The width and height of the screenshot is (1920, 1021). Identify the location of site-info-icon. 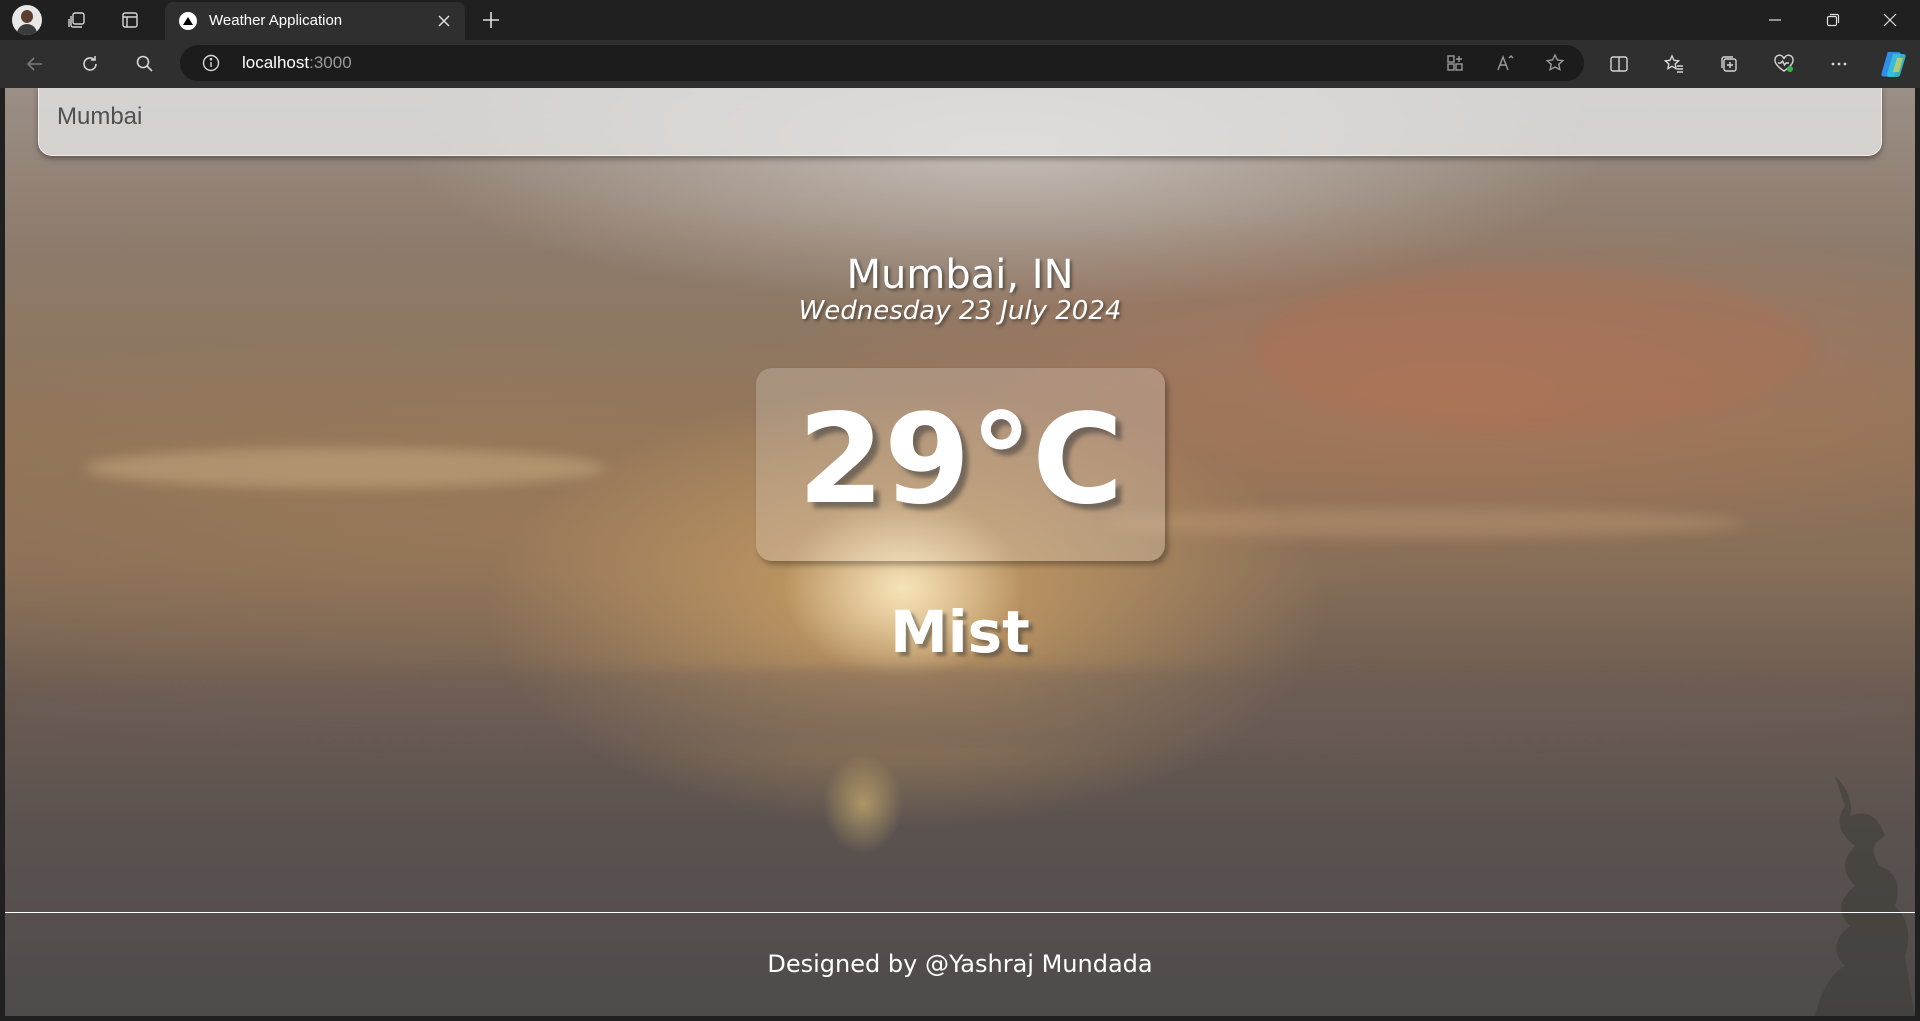
(211, 63).